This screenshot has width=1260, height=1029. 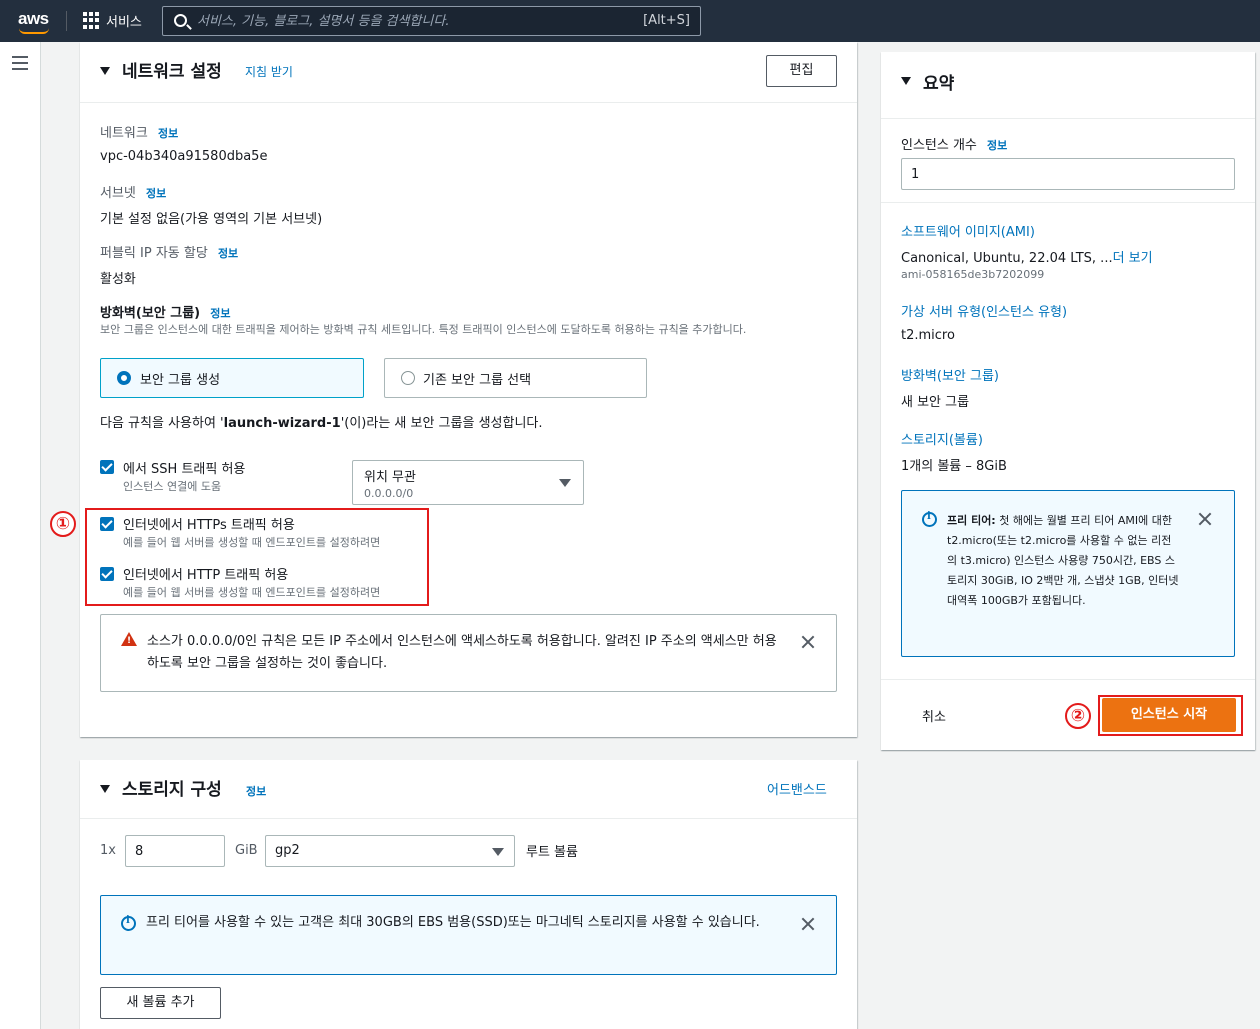 I want to click on network-value: vpc-04b340a91580dba5e, so click(x=184, y=156).